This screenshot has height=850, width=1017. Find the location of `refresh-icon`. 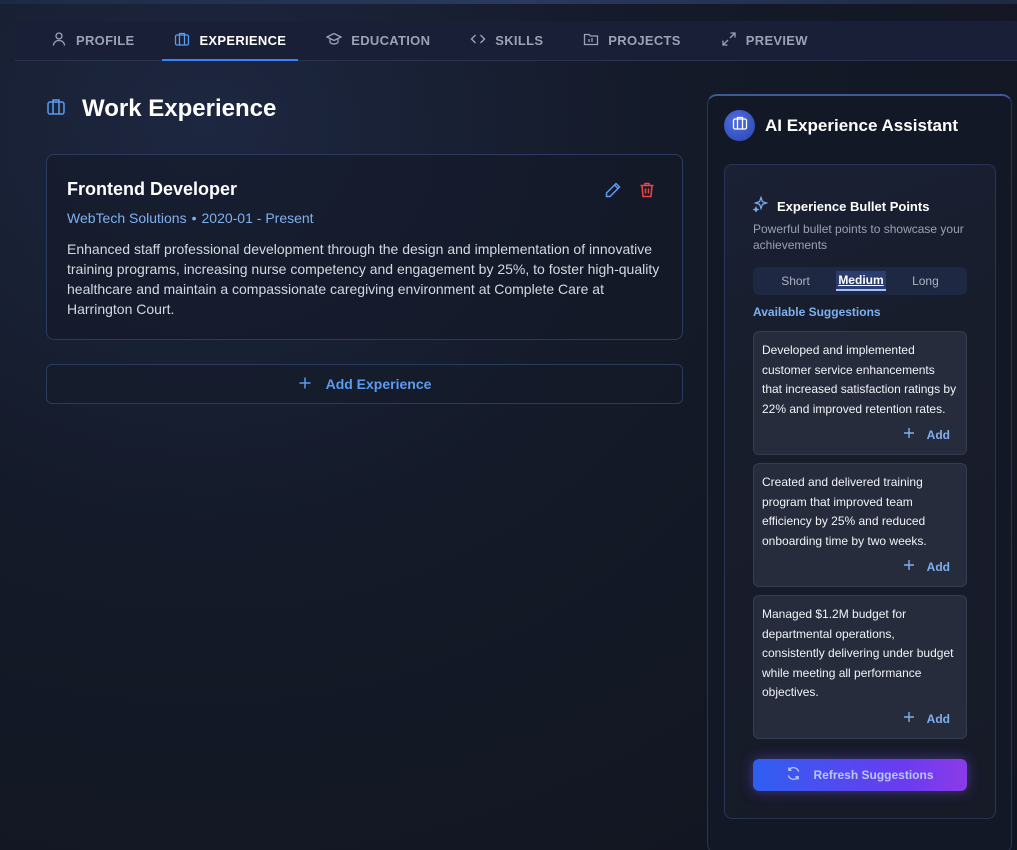

refresh-icon is located at coordinates (793, 775).